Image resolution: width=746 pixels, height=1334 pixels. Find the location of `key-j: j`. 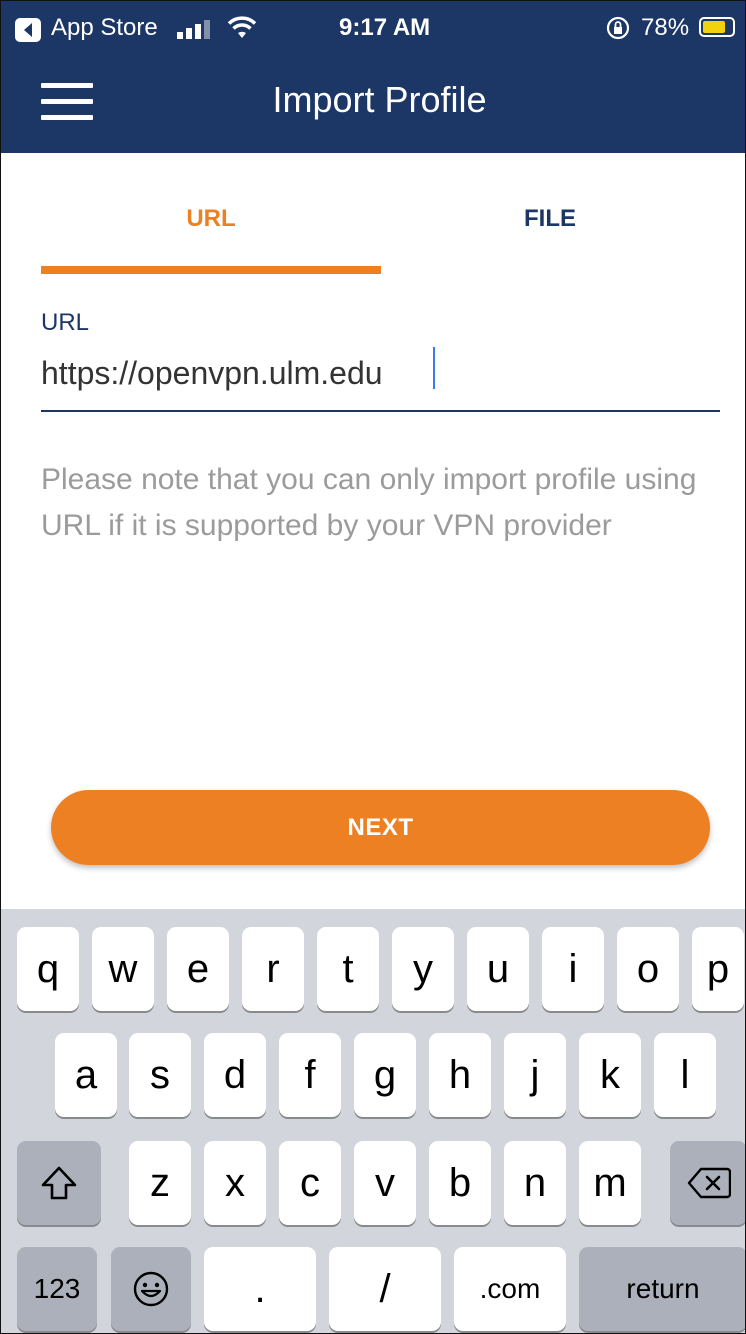

key-j: j is located at coordinates (535, 1075).